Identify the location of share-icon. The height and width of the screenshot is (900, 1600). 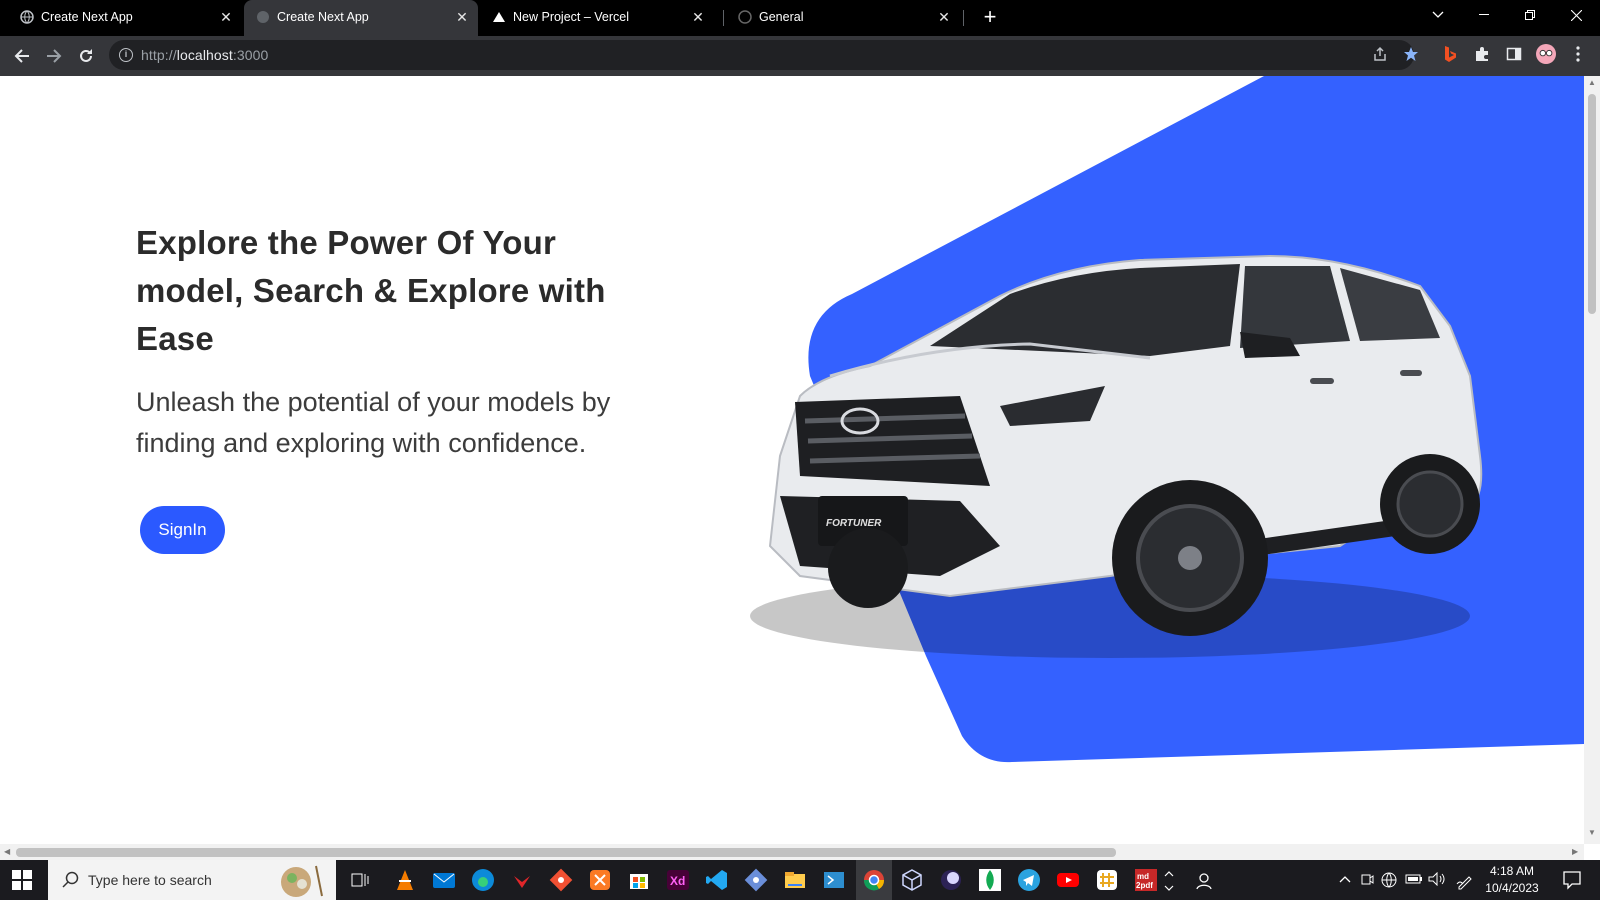
(1380, 54).